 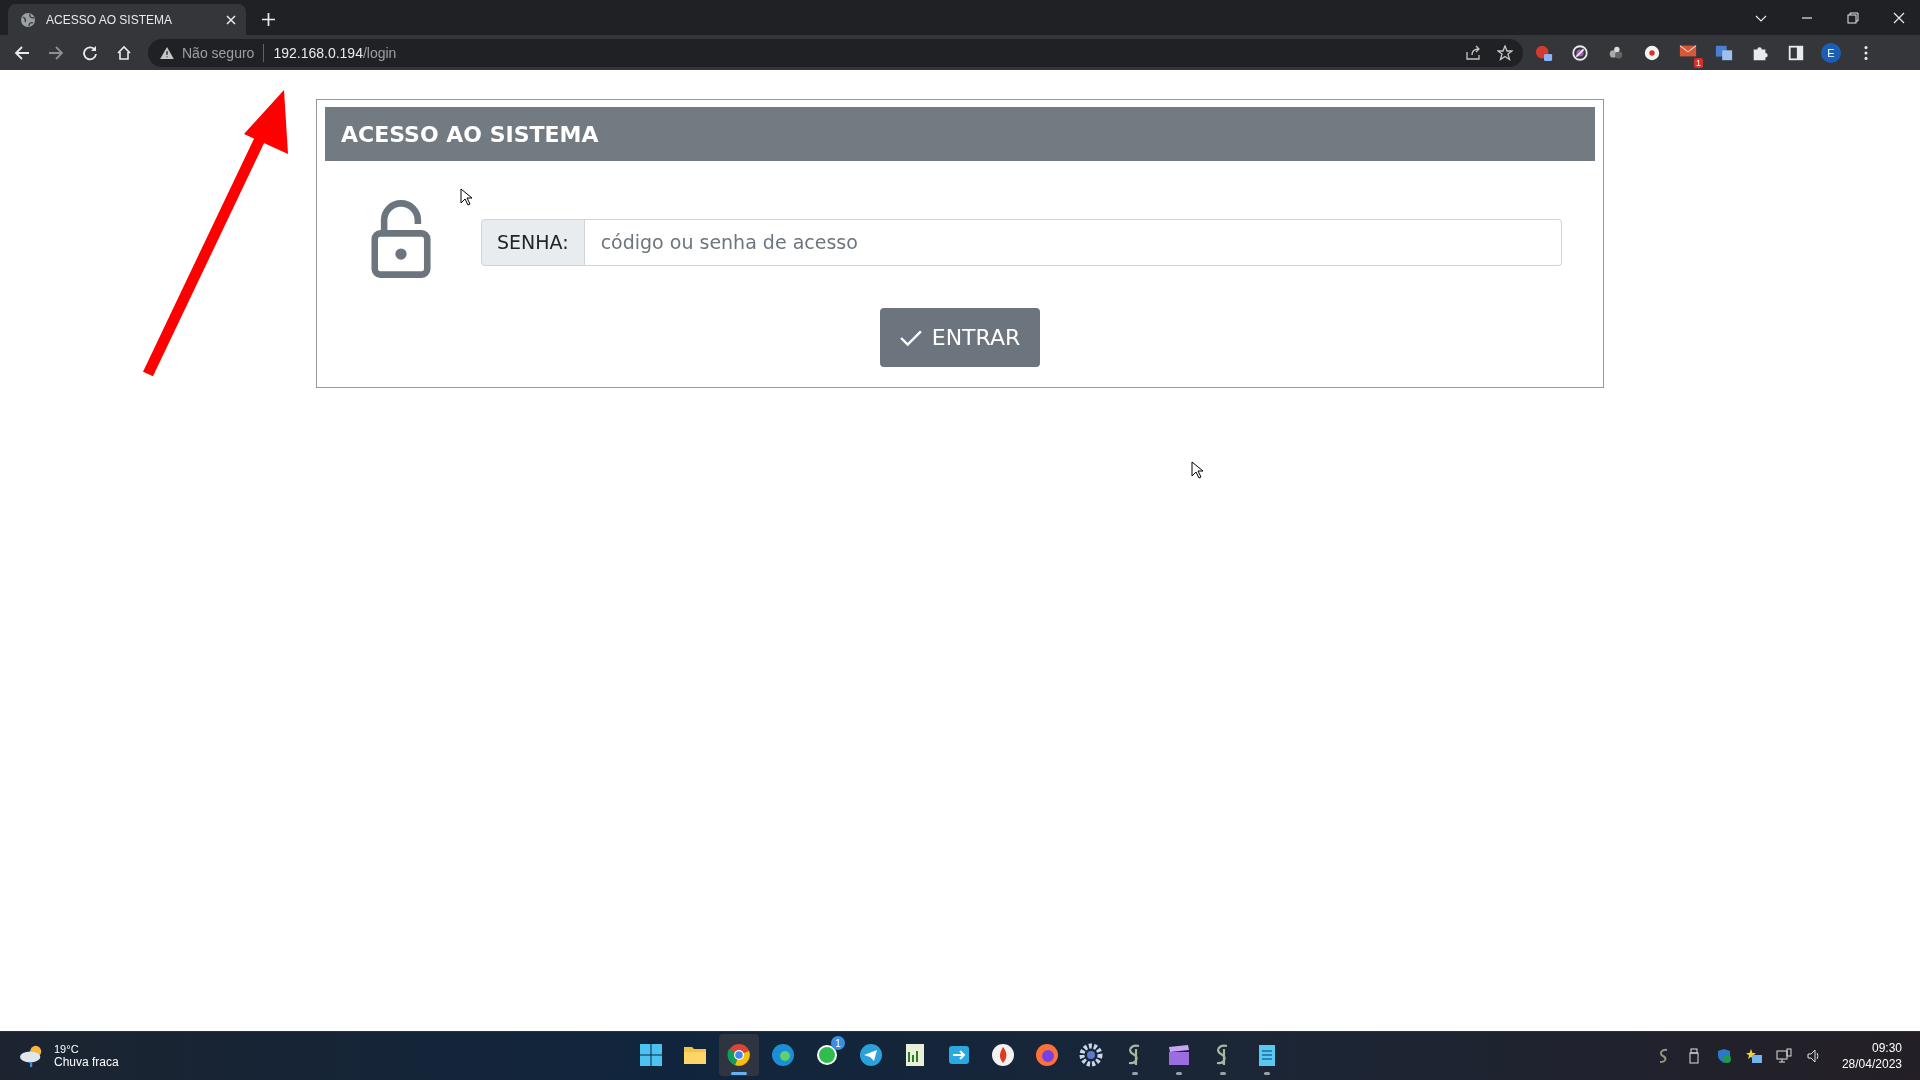 What do you see at coordinates (1473, 52) in the screenshot?
I see `share-icon` at bounding box center [1473, 52].